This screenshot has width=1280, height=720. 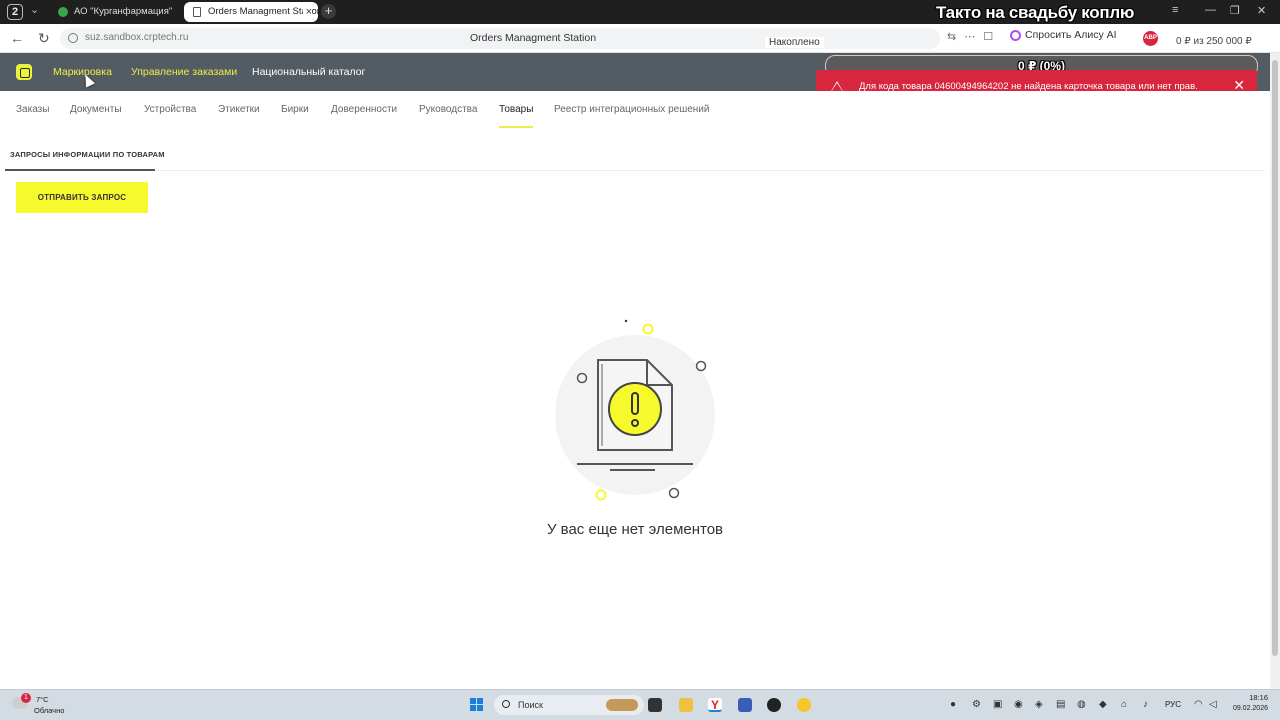 I want to click on empty-state-illustration, so click(x=635, y=410).